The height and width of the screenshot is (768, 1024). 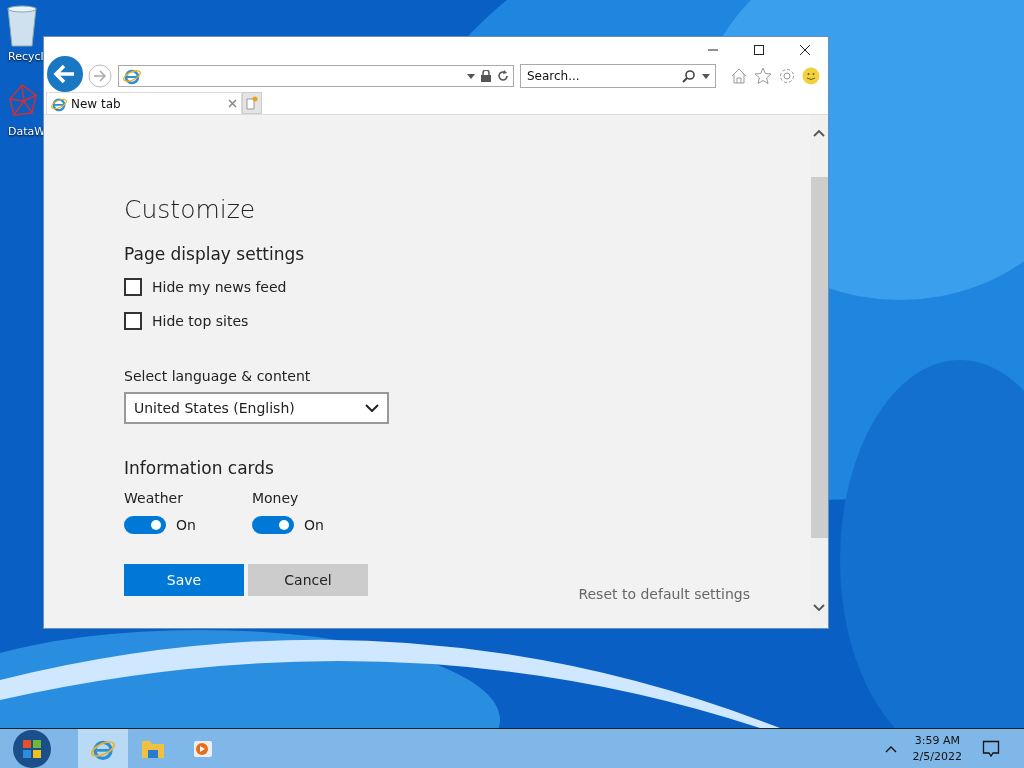 I want to click on field-label: Select language & content, so click(x=218, y=376).